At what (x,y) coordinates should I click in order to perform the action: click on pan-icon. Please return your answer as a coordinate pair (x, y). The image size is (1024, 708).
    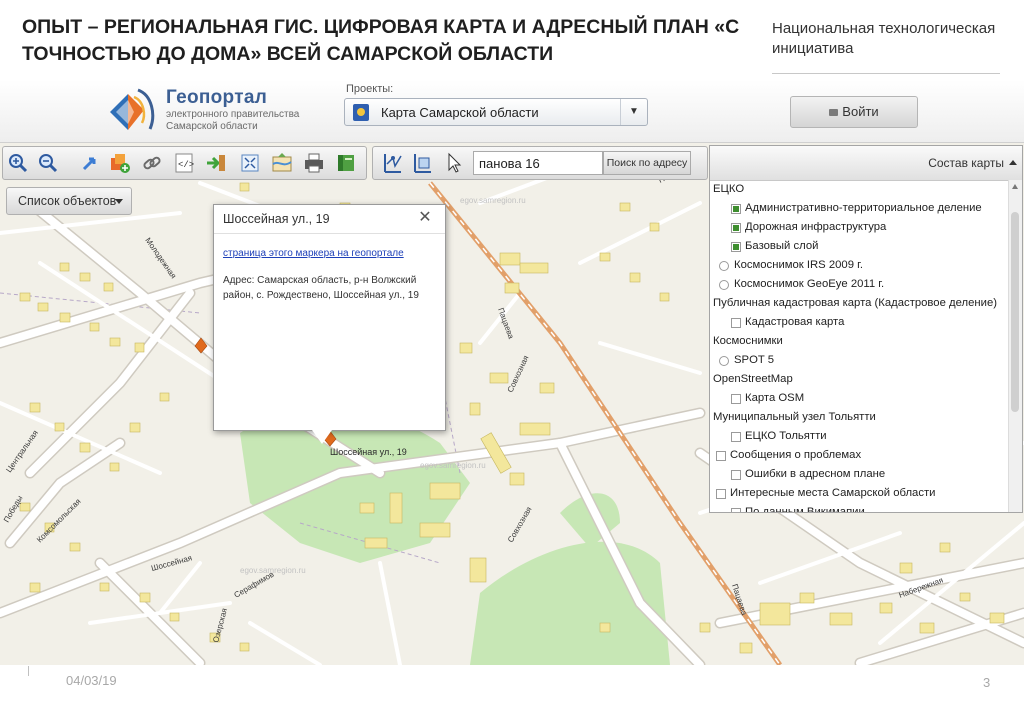
    Looking at the image, I should click on (90, 163).